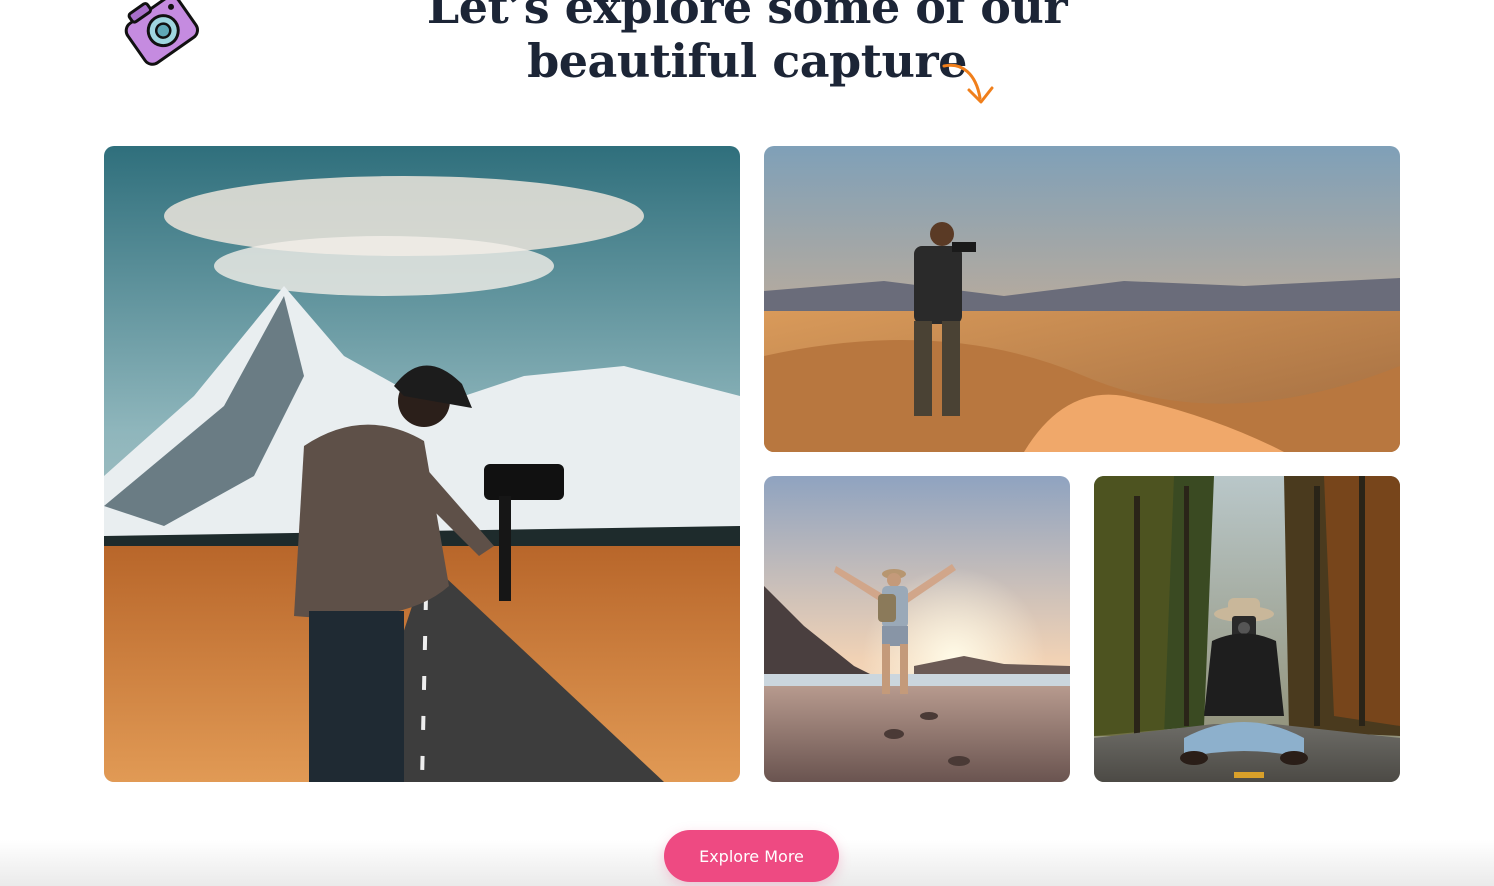  Describe the element at coordinates (1247, 629) in the screenshot. I see `woman-camera-forest-road-photo` at that location.